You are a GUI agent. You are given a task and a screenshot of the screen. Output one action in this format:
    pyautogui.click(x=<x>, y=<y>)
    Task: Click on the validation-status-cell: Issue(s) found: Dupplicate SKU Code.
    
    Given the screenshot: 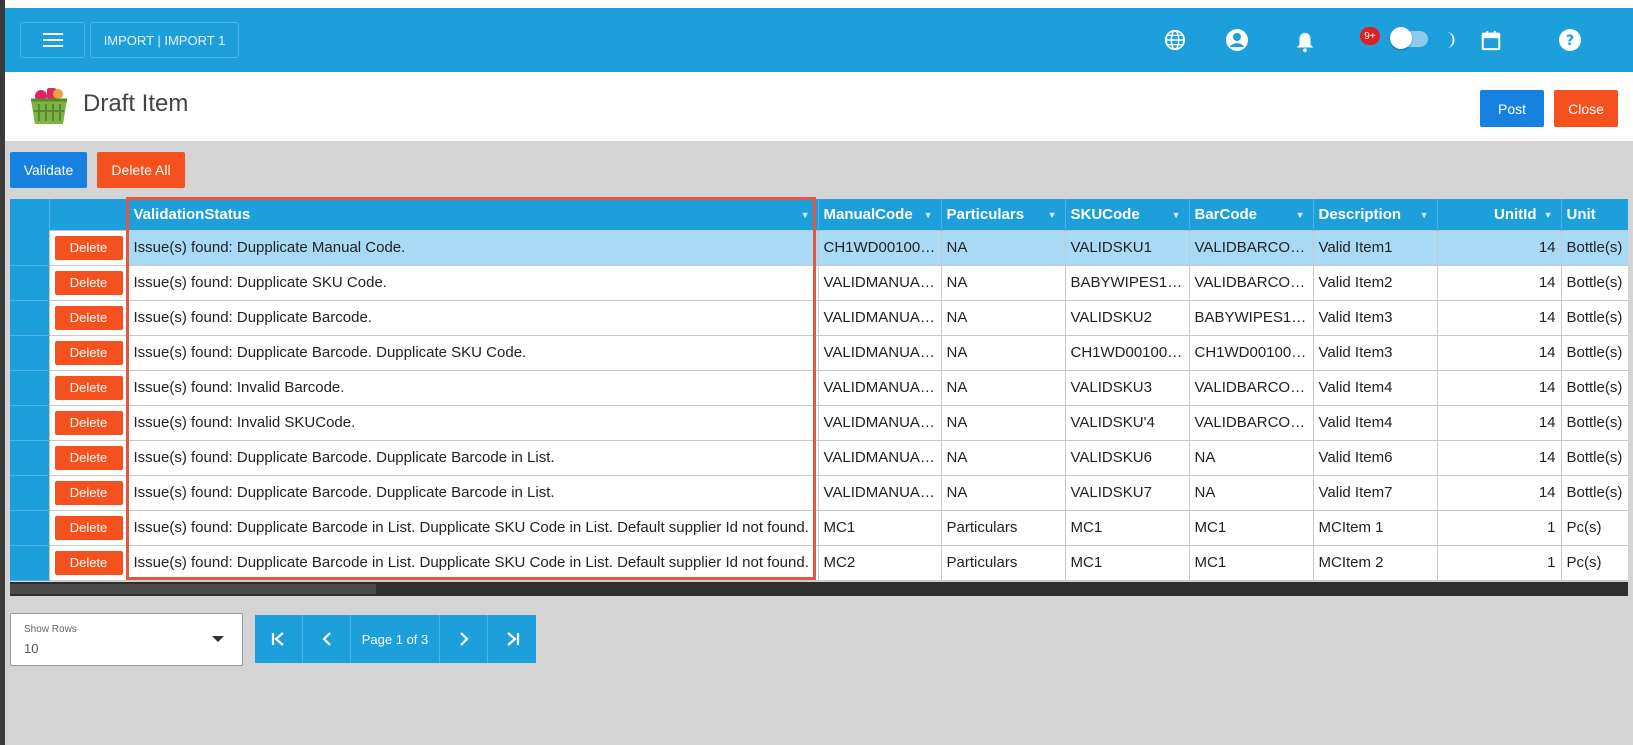 What is the action you would take?
    pyautogui.click(x=473, y=282)
    